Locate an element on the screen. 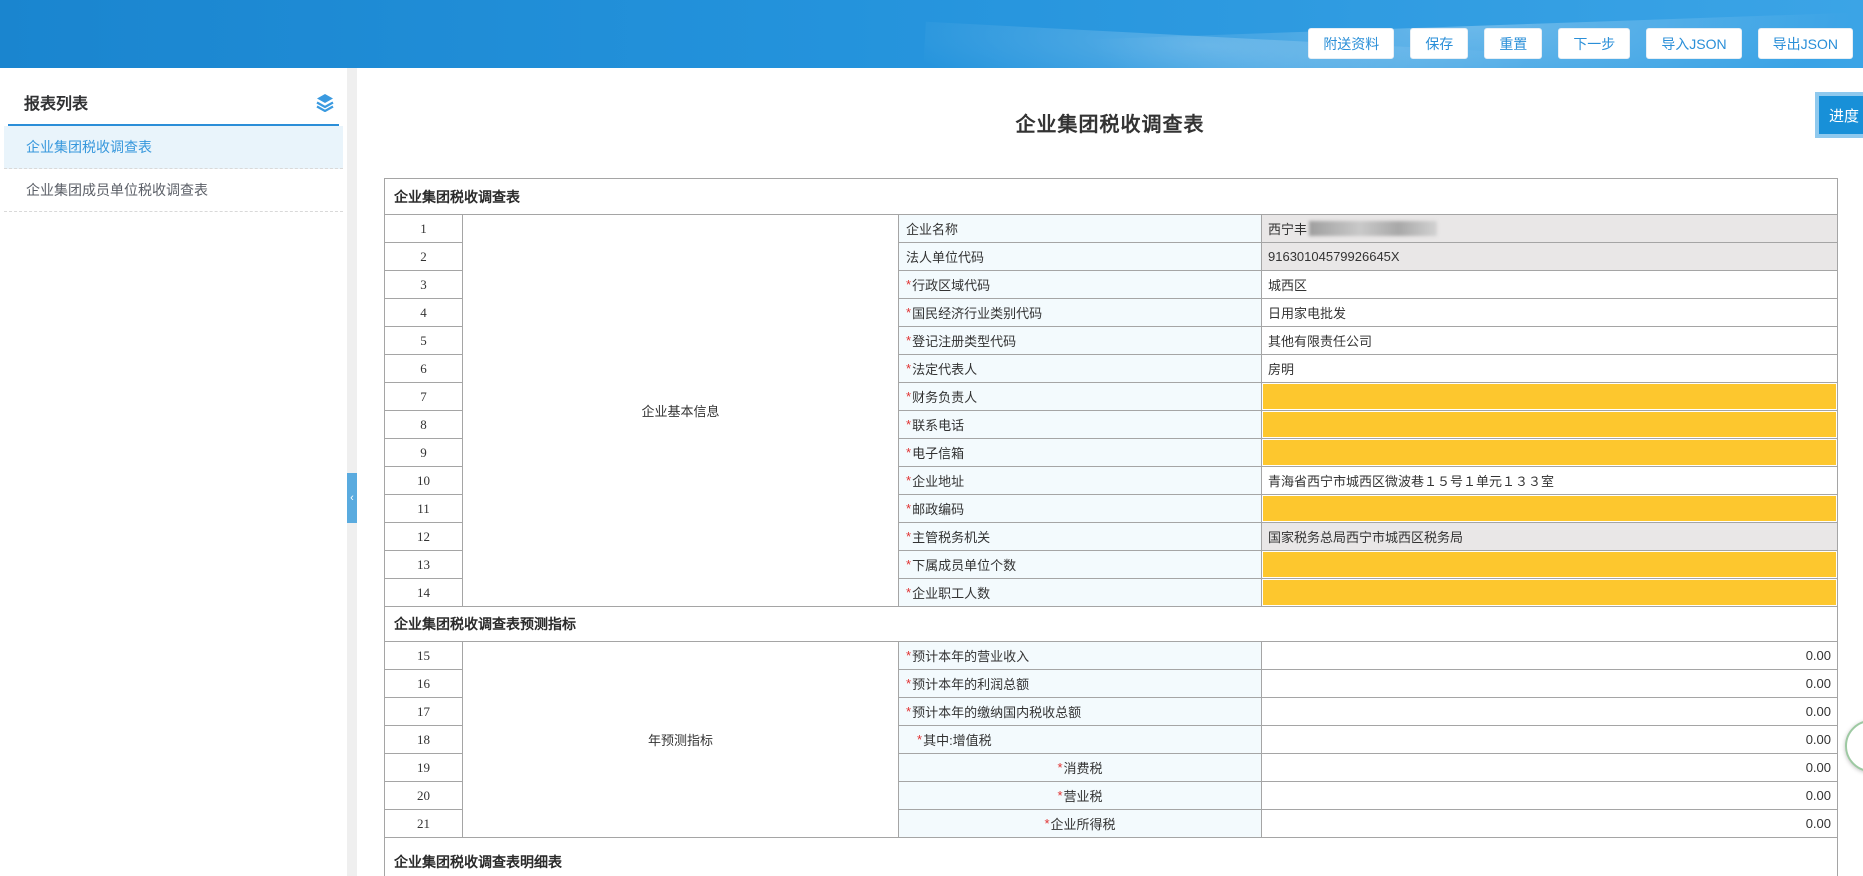  row-value-field: 房明 is located at coordinates (1549, 368).